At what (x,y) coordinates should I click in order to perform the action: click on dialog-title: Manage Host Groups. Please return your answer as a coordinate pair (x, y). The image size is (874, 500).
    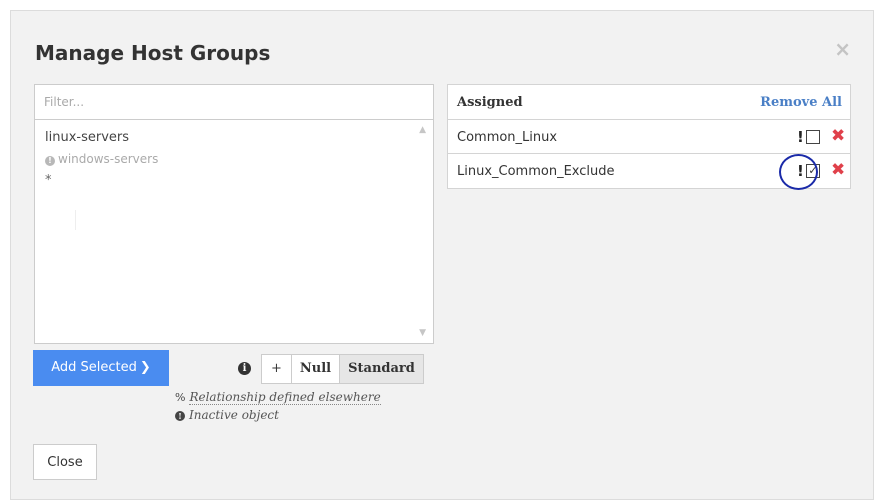
    Looking at the image, I should click on (153, 53).